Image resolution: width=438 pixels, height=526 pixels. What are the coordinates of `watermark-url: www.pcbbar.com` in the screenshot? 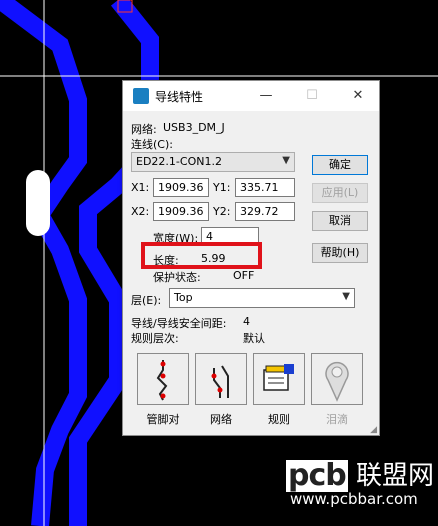 It's located at (354, 499).